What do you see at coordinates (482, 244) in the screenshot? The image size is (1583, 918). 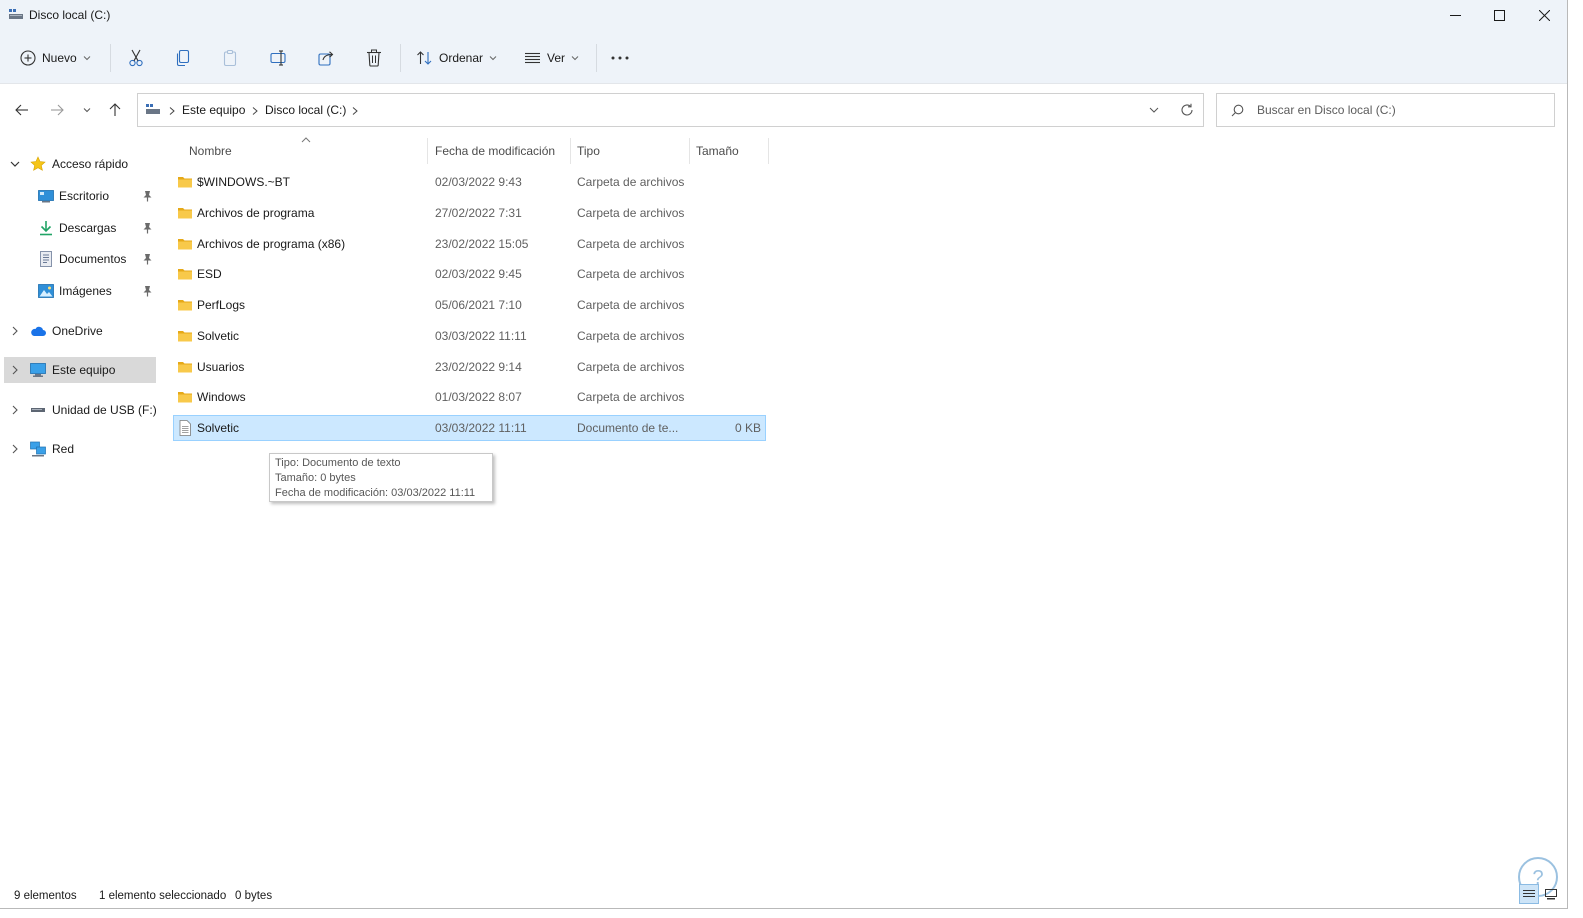 I see `file-date: 23/02/2022 15:05` at bounding box center [482, 244].